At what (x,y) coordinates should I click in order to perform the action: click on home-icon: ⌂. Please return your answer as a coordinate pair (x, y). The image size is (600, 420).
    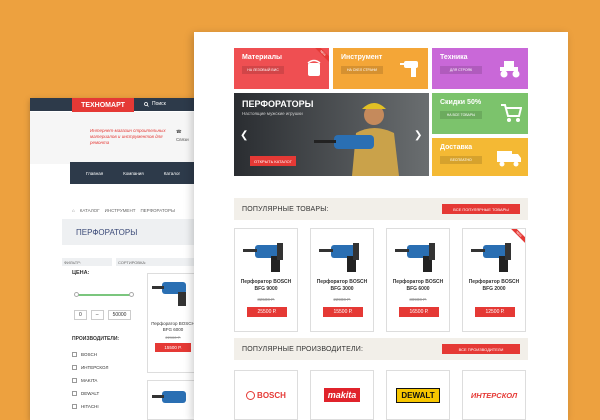
    Looking at the image, I should click on (73, 210).